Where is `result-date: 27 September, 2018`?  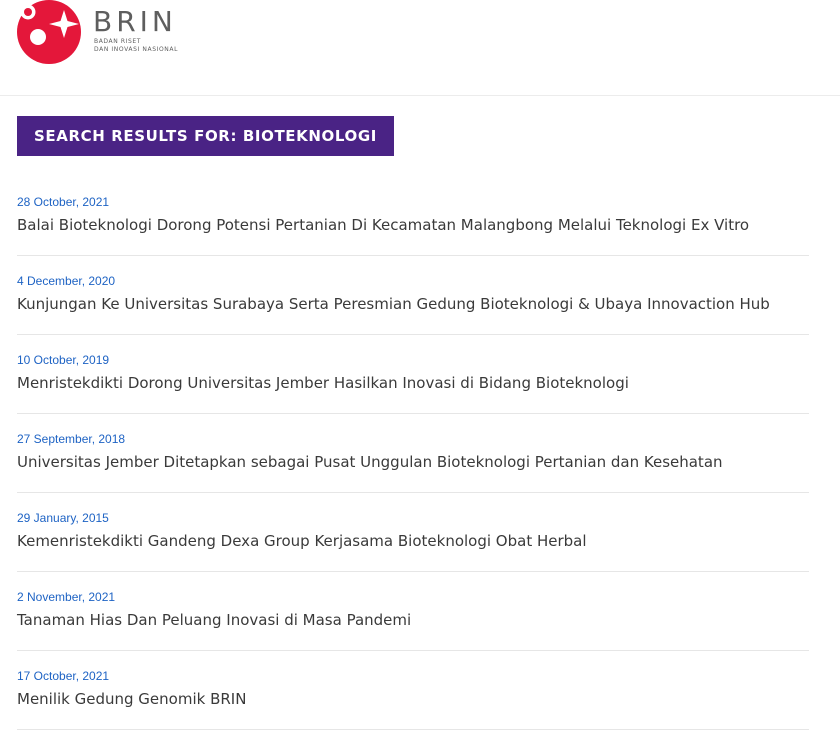 result-date: 27 September, 2018 is located at coordinates (71, 439).